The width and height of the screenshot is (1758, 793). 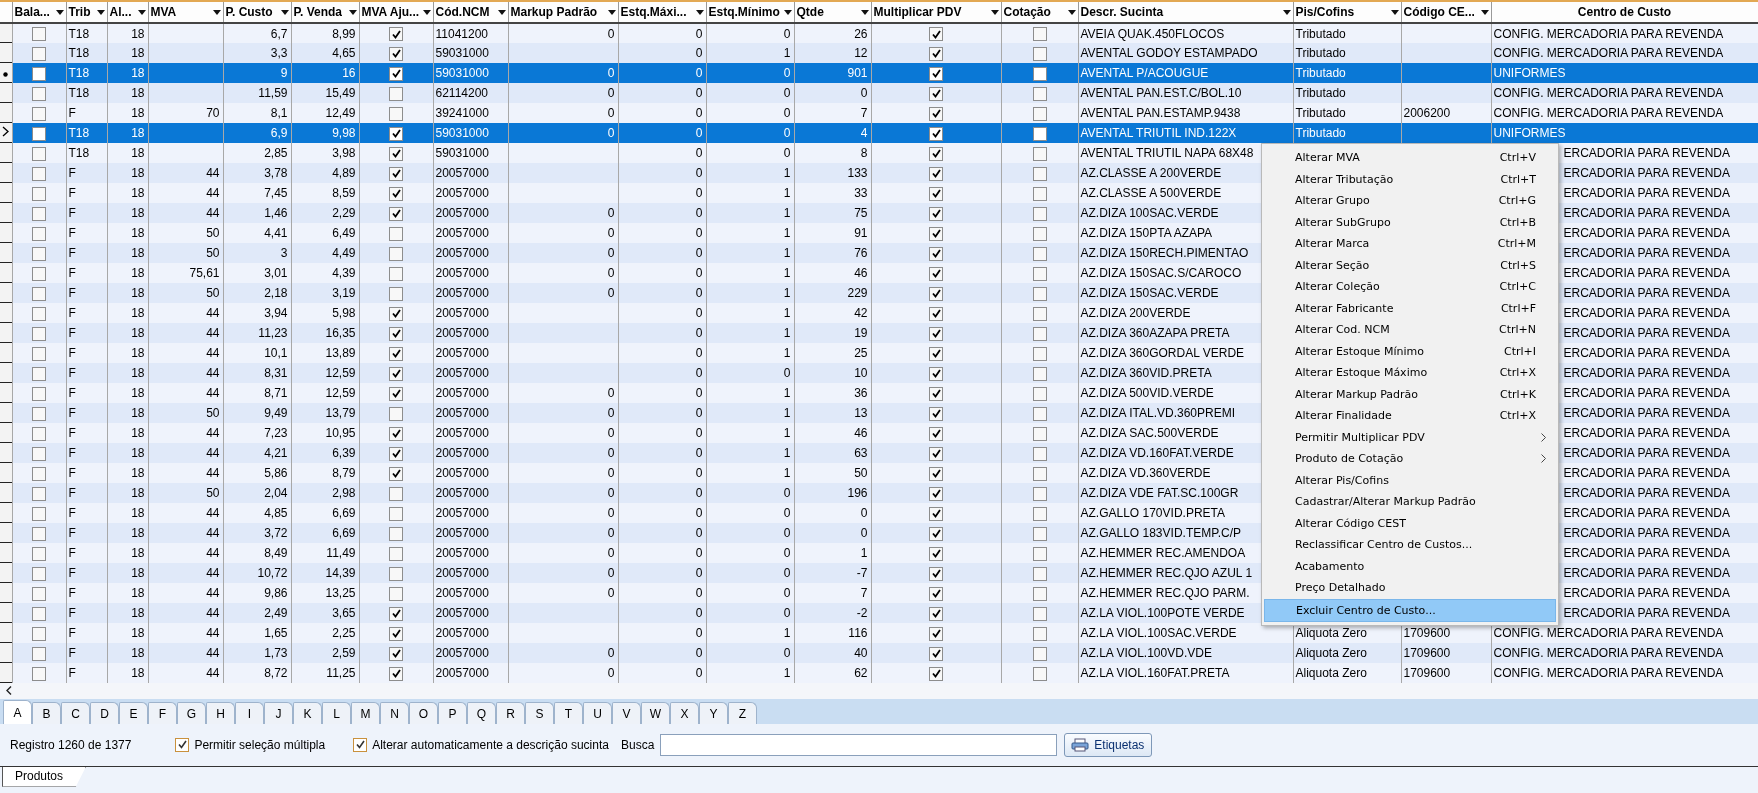 What do you see at coordinates (17, 712) in the screenshot?
I see `letter-tab: A` at bounding box center [17, 712].